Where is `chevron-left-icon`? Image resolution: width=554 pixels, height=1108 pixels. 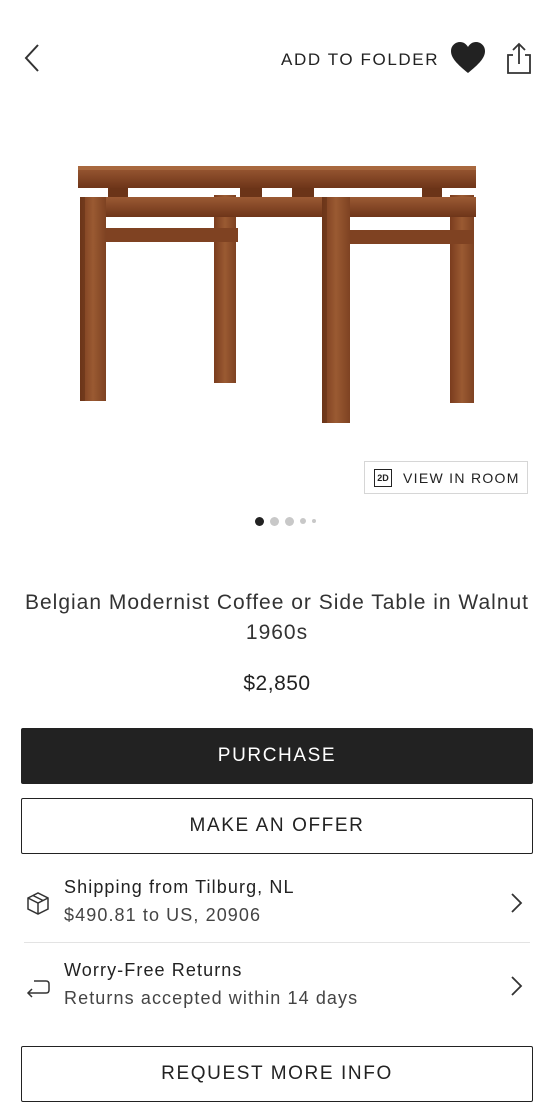 chevron-left-icon is located at coordinates (31, 58).